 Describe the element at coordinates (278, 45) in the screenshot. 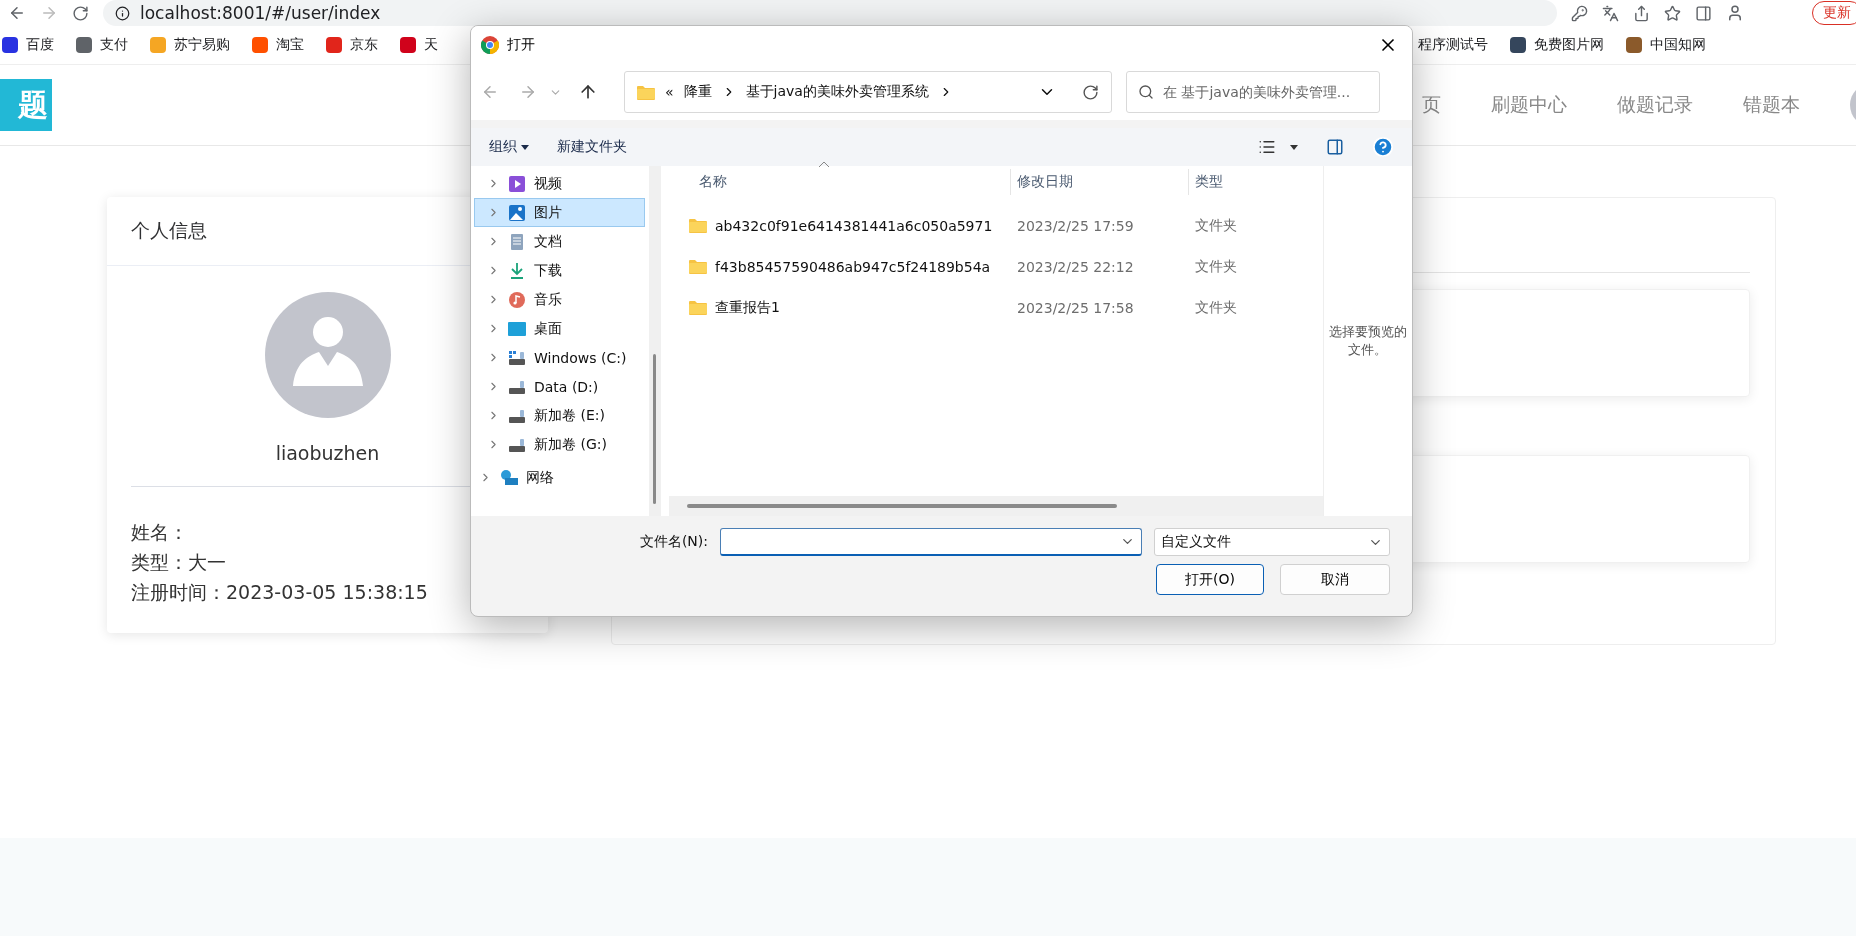

I see `bookmark-link: 淘宝` at that location.